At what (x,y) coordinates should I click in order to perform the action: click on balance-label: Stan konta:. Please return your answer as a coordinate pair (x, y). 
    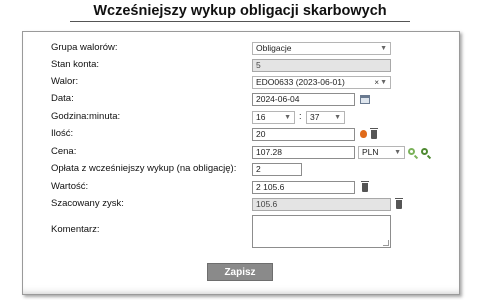
    Looking at the image, I should click on (75, 64).